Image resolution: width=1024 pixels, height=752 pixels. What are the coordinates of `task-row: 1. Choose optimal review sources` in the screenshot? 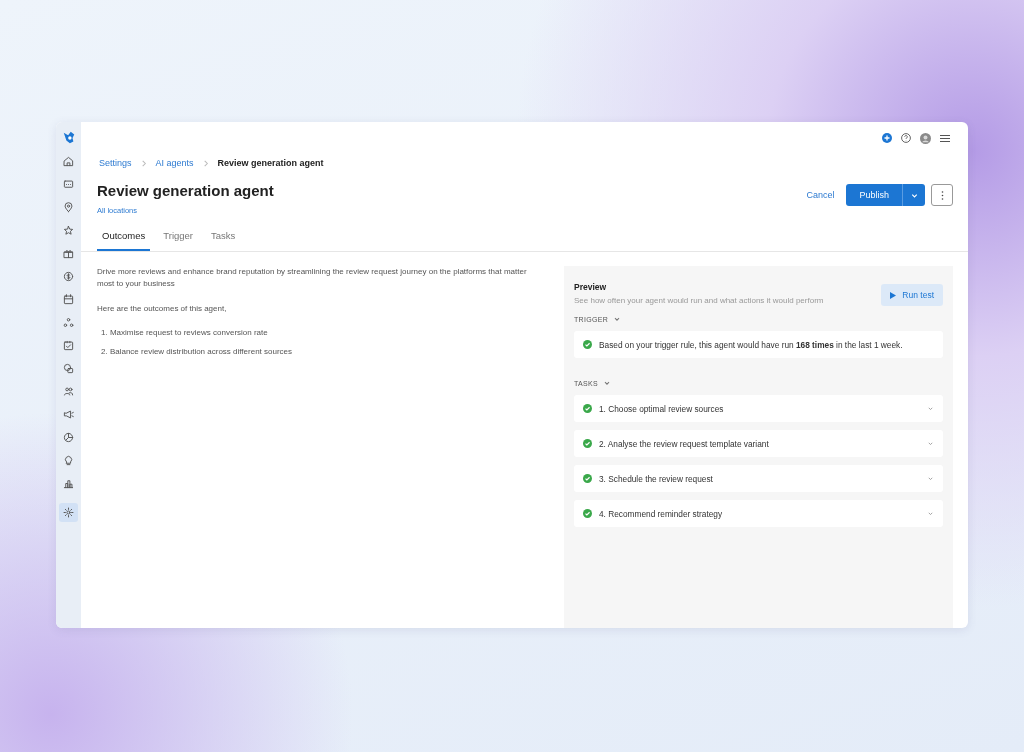 It's located at (758, 408).